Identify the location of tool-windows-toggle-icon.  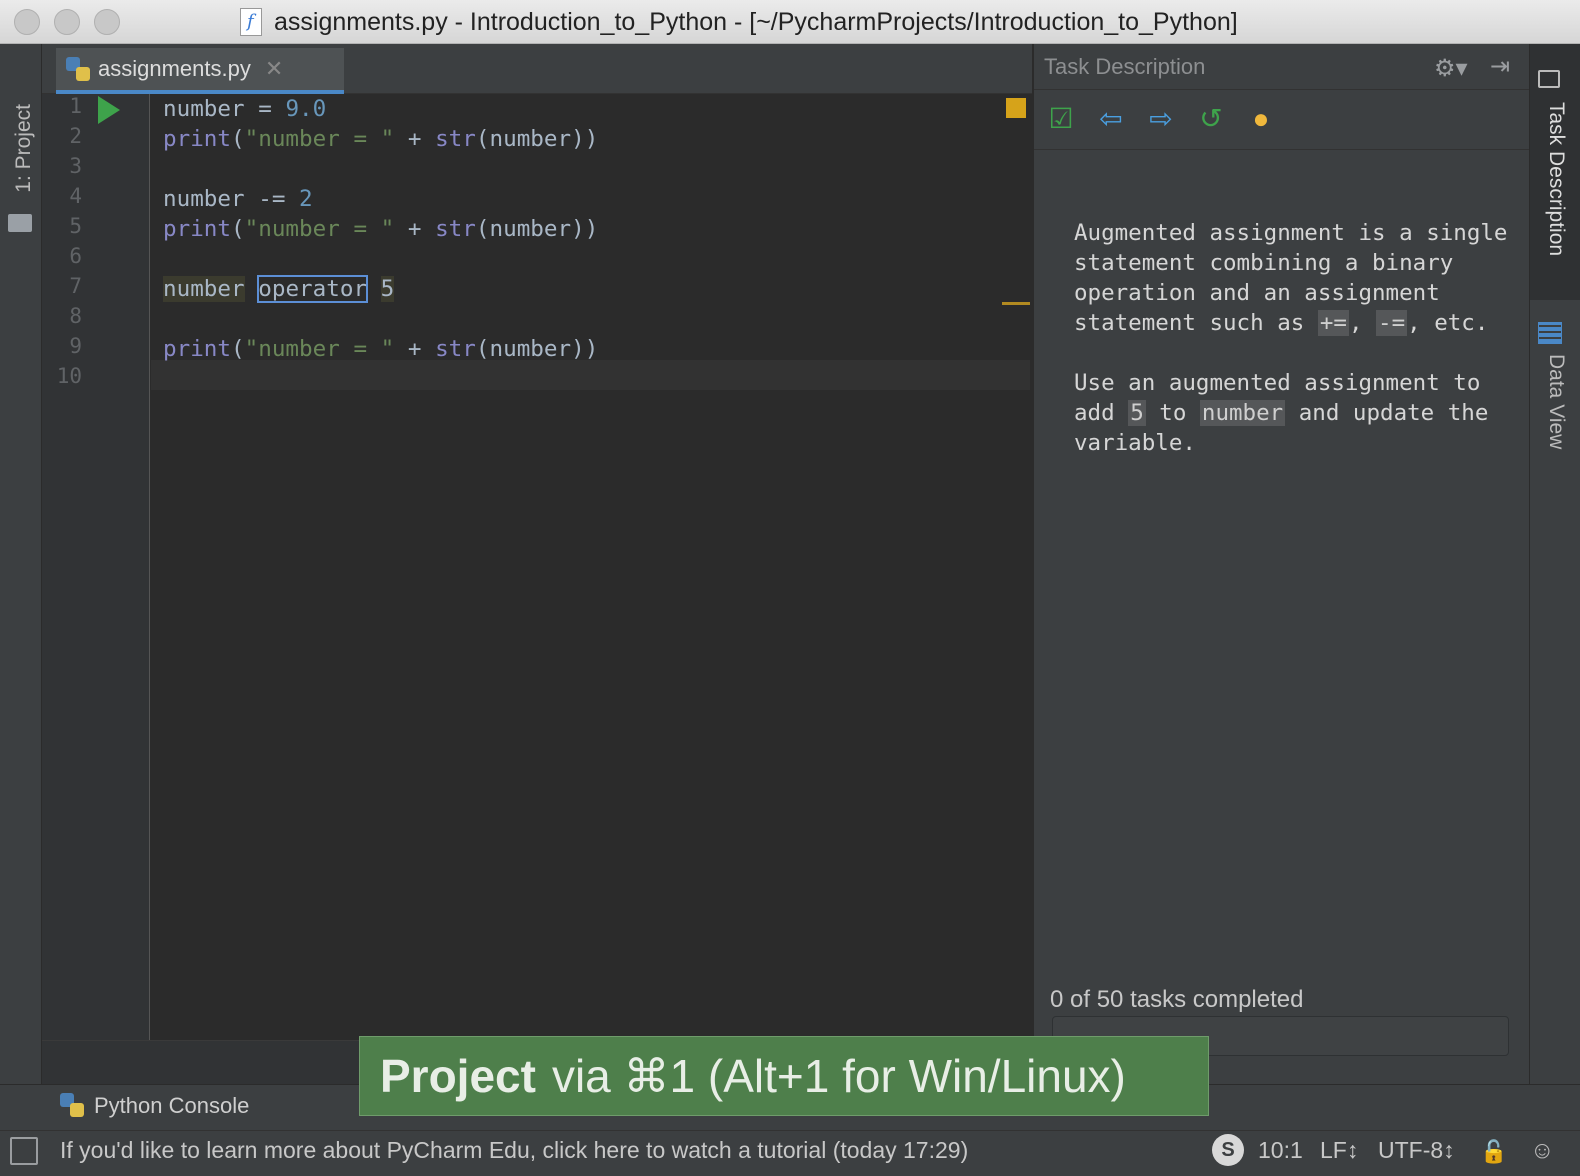
(24, 1151).